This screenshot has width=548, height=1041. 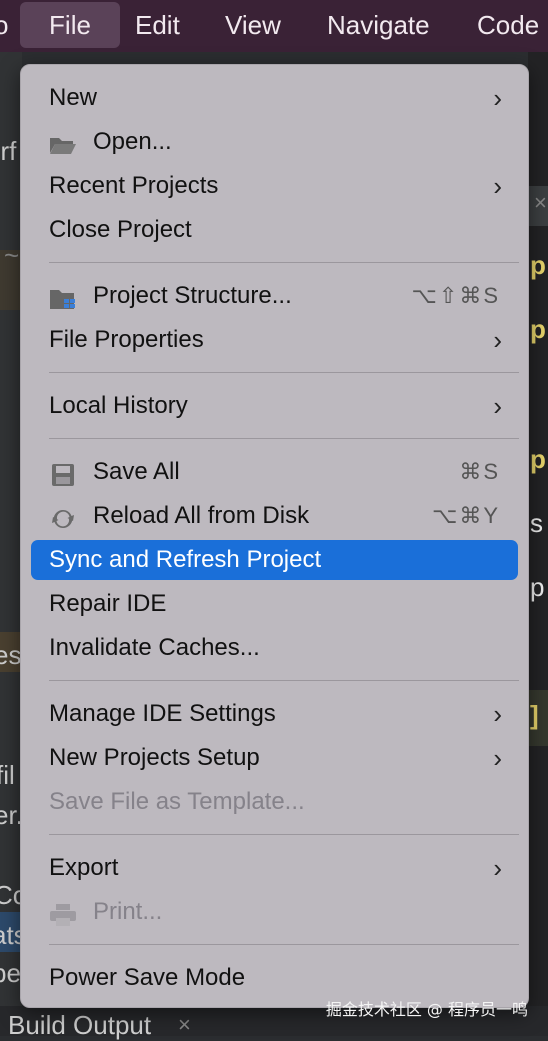 I want to click on menubar-navigate: Navigate, so click(x=378, y=27).